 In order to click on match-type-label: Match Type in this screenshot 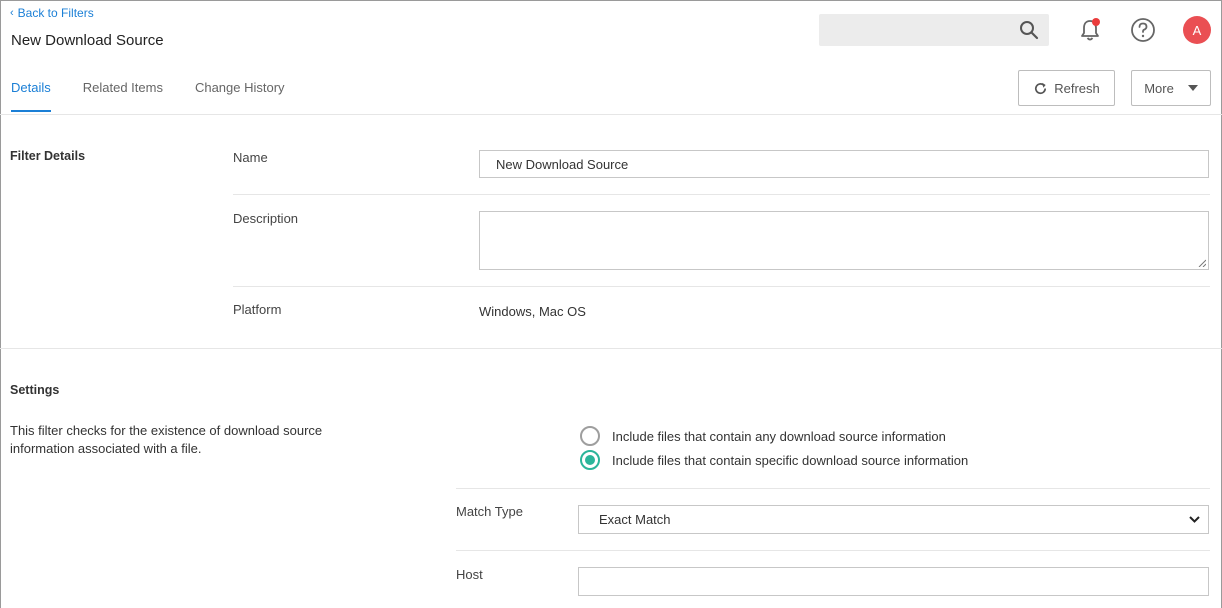, I will do `click(489, 511)`.